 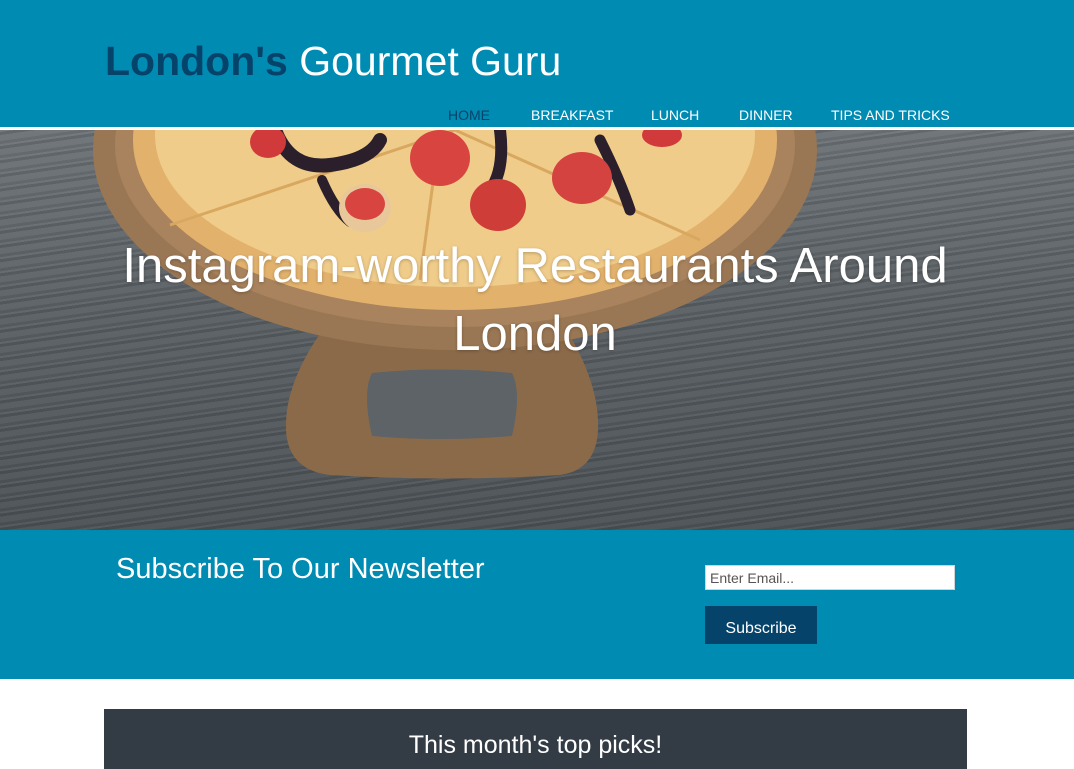 I want to click on brand-name: Gourmet Guru, so click(x=424, y=61).